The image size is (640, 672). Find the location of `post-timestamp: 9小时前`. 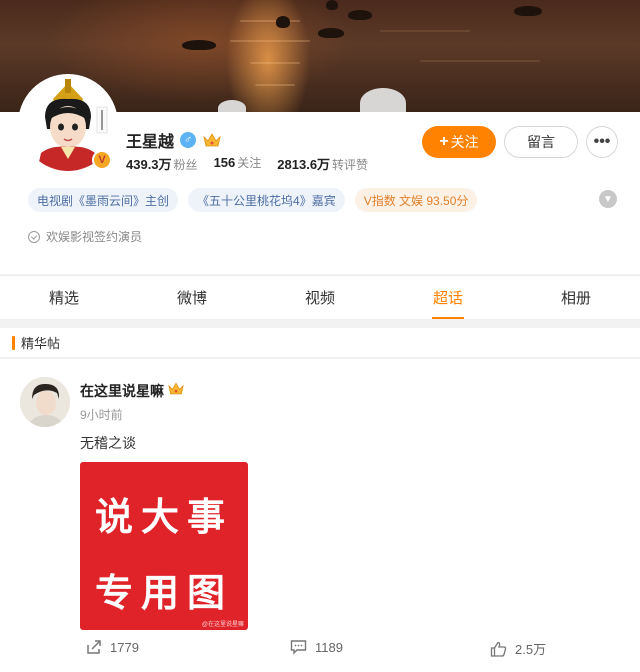

post-timestamp: 9小时前 is located at coordinates (101, 414).